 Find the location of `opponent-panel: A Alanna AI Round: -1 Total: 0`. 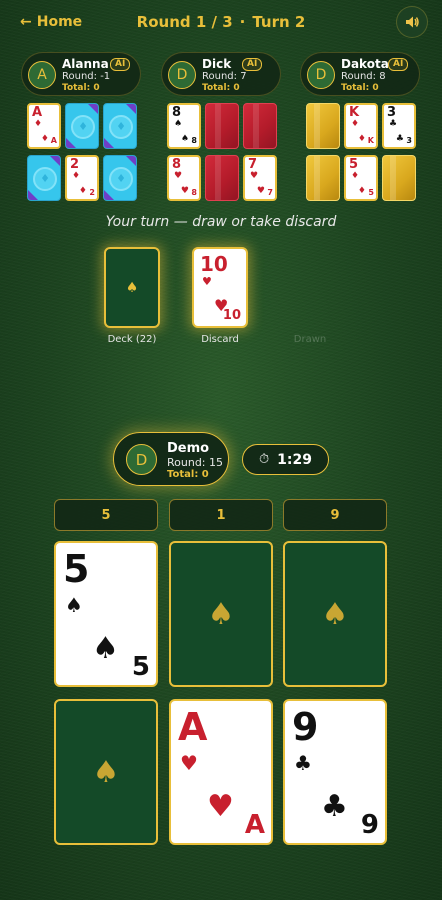

opponent-panel: A Alanna AI Round: -1 Total: 0 is located at coordinates (81, 74).